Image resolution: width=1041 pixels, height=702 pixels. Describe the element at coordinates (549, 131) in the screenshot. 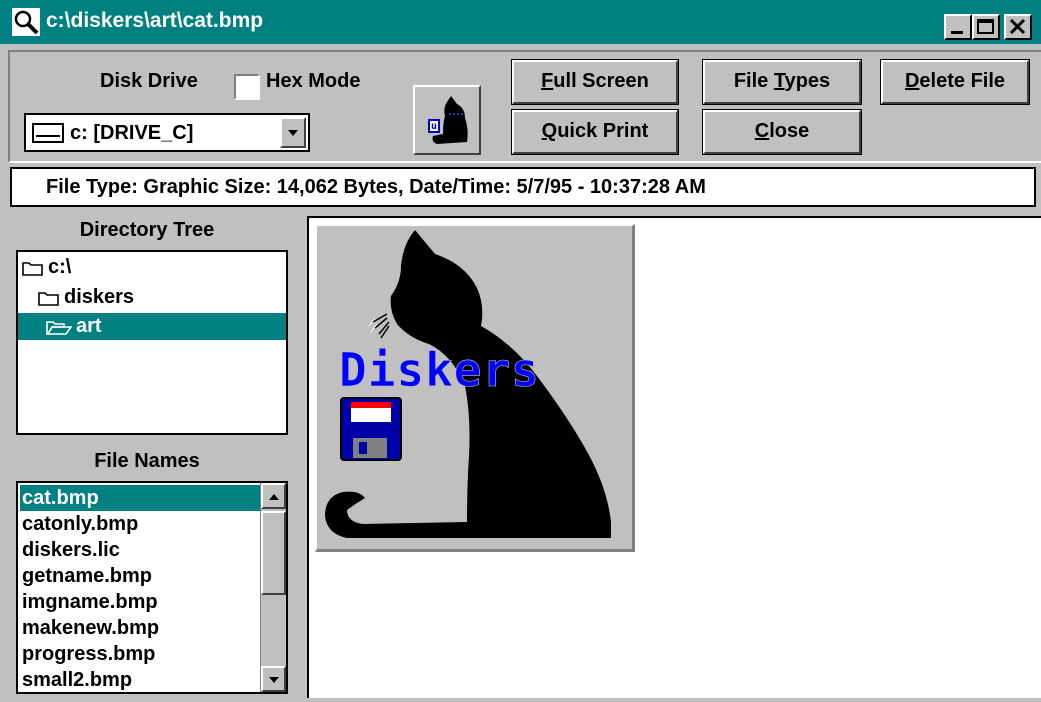

I see `quick-print-accel: Q` at that location.